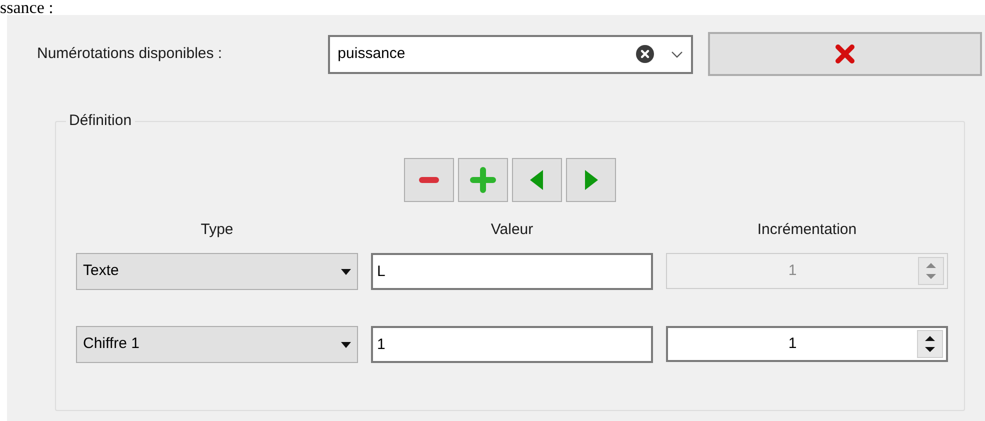 This screenshot has height=421, width=985. I want to click on delete-cross-icon, so click(845, 54).